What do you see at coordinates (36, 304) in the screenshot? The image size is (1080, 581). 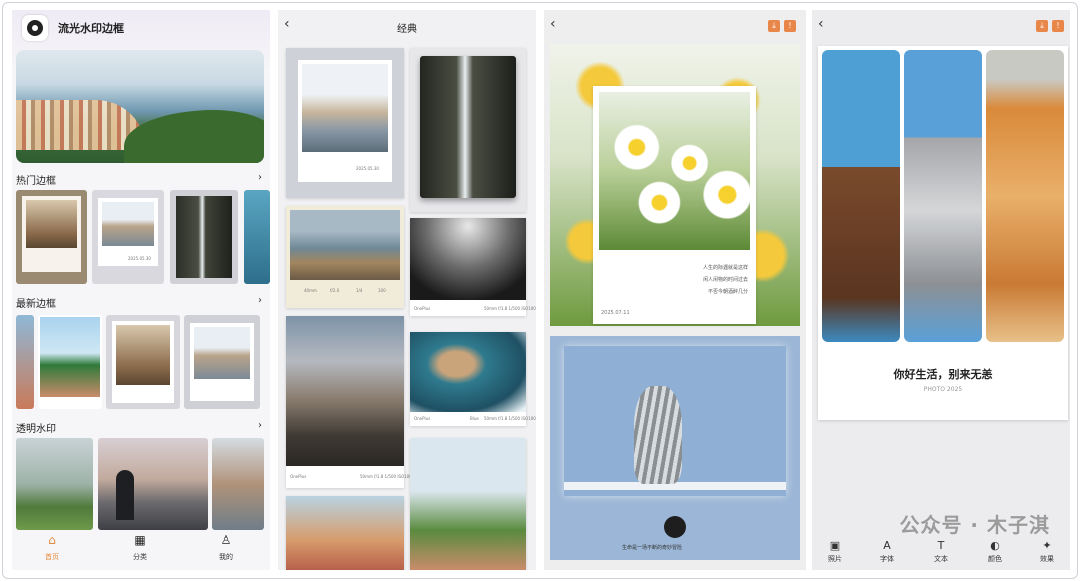 I see `section-title-new: 最新边框` at bounding box center [36, 304].